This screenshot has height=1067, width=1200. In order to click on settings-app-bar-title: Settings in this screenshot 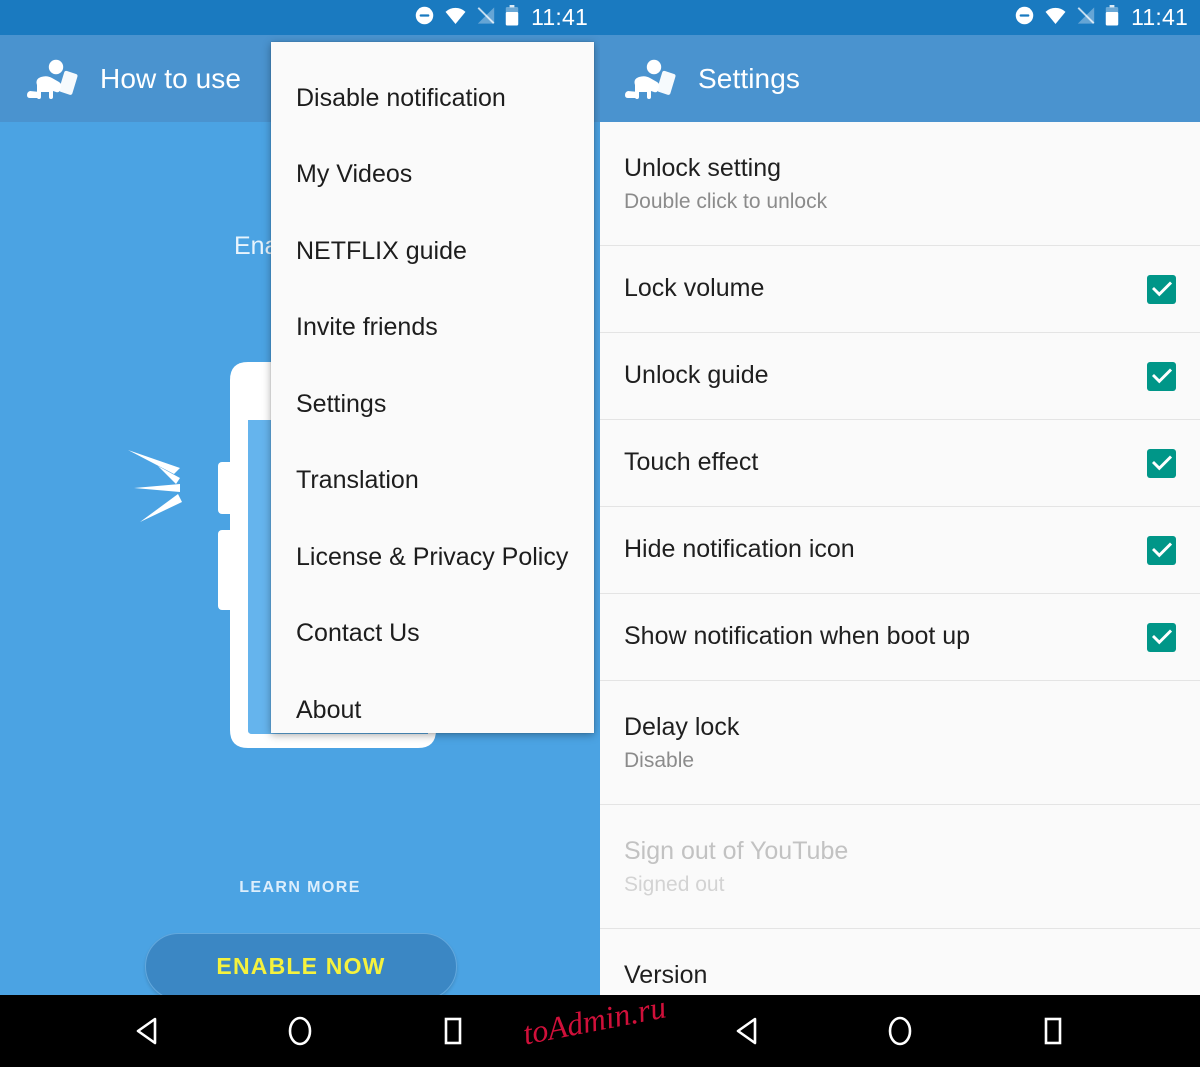, I will do `click(749, 78)`.